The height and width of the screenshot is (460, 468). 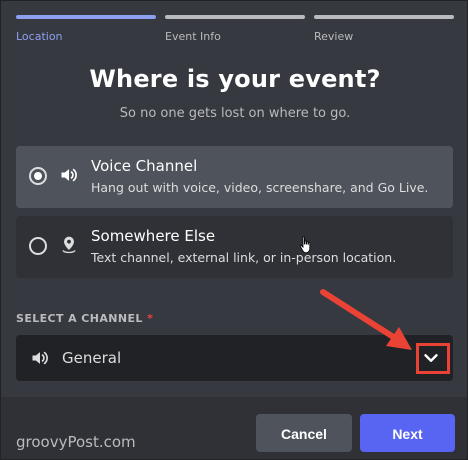 What do you see at coordinates (69, 245) in the screenshot?
I see `location-pin-icon` at bounding box center [69, 245].